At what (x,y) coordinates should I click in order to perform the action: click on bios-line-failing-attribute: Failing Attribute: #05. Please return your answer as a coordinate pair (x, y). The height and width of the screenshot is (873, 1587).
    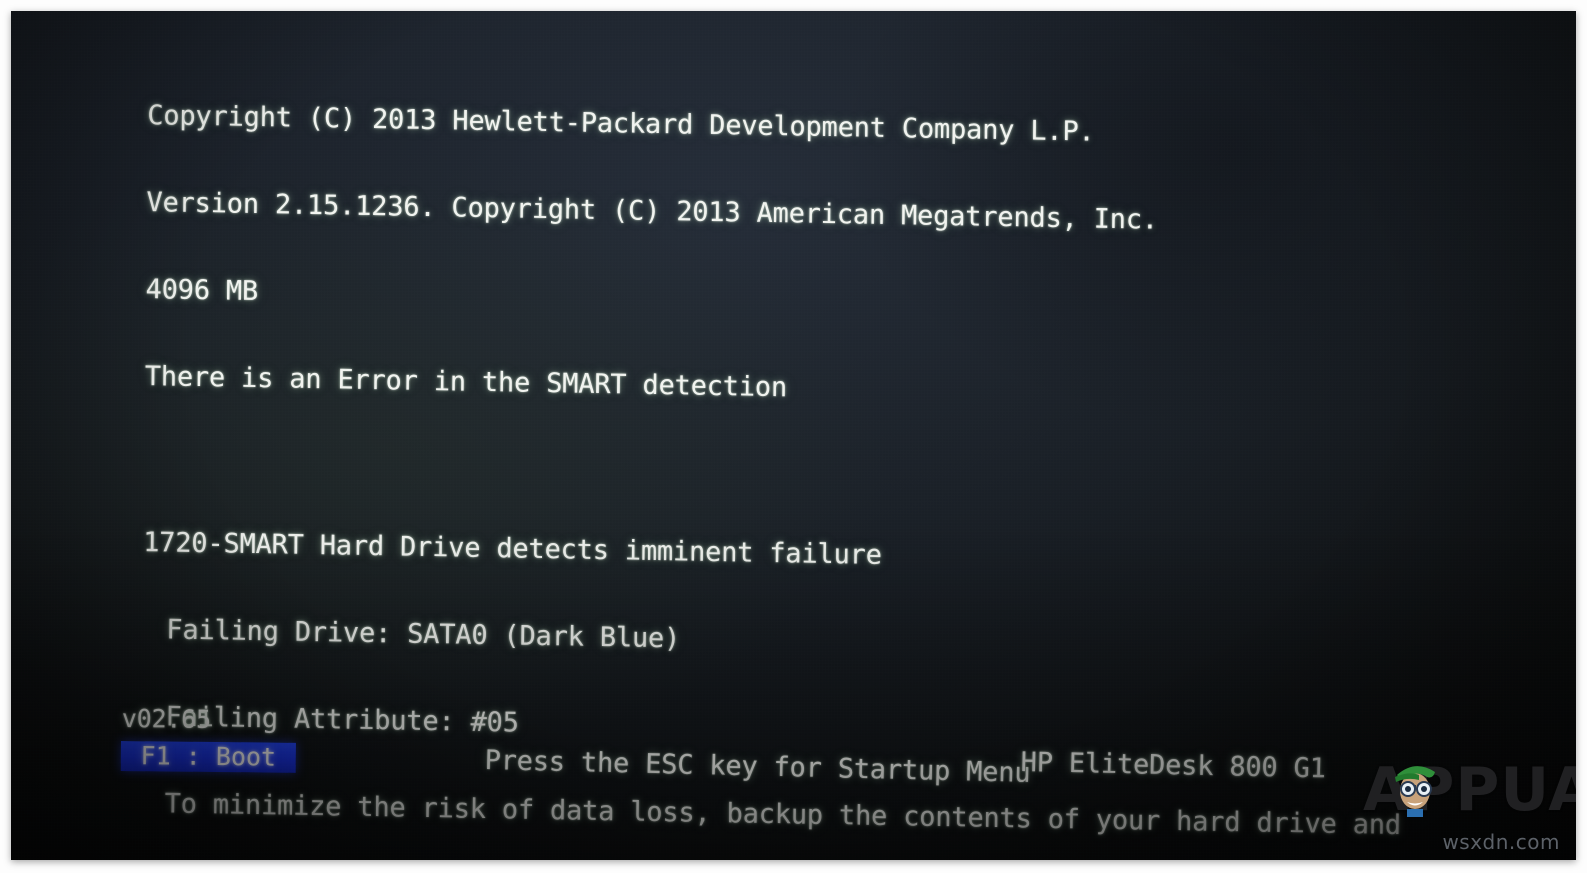
    Looking at the image, I should click on (342, 720).